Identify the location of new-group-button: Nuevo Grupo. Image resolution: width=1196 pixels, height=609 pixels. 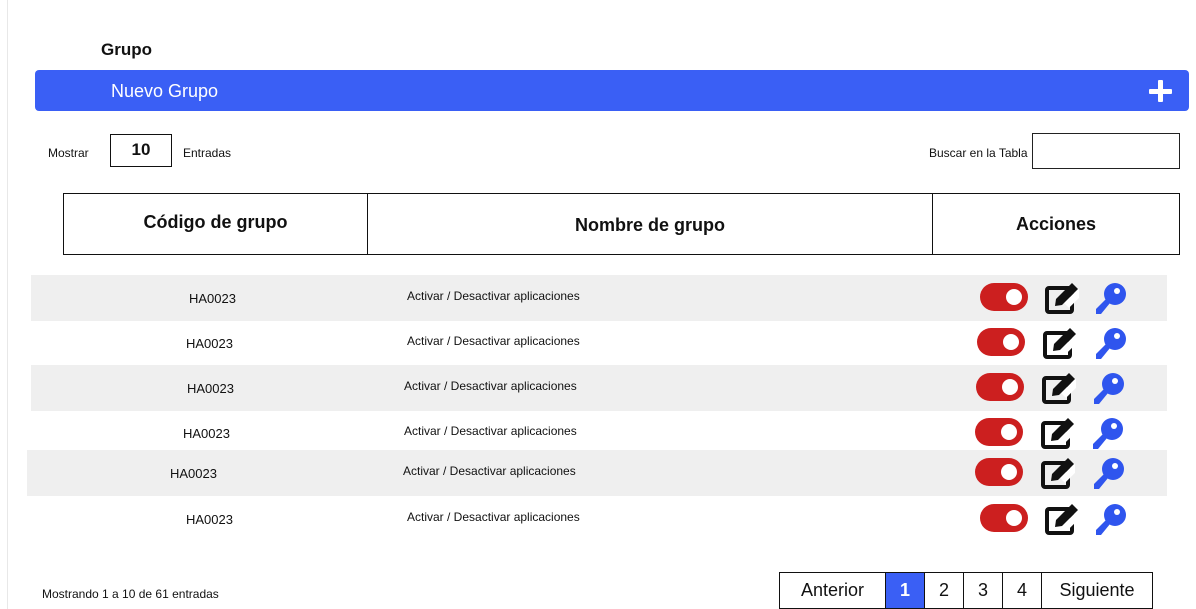
(612, 90).